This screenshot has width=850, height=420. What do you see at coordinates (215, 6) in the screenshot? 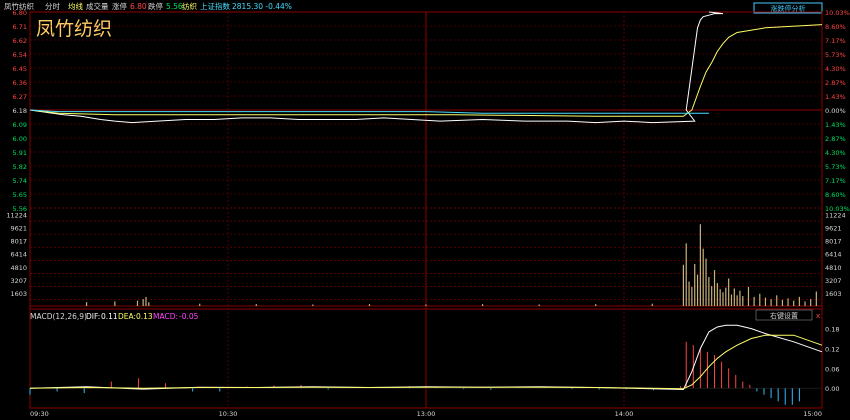
I see `index-label: 上证指数` at bounding box center [215, 6].